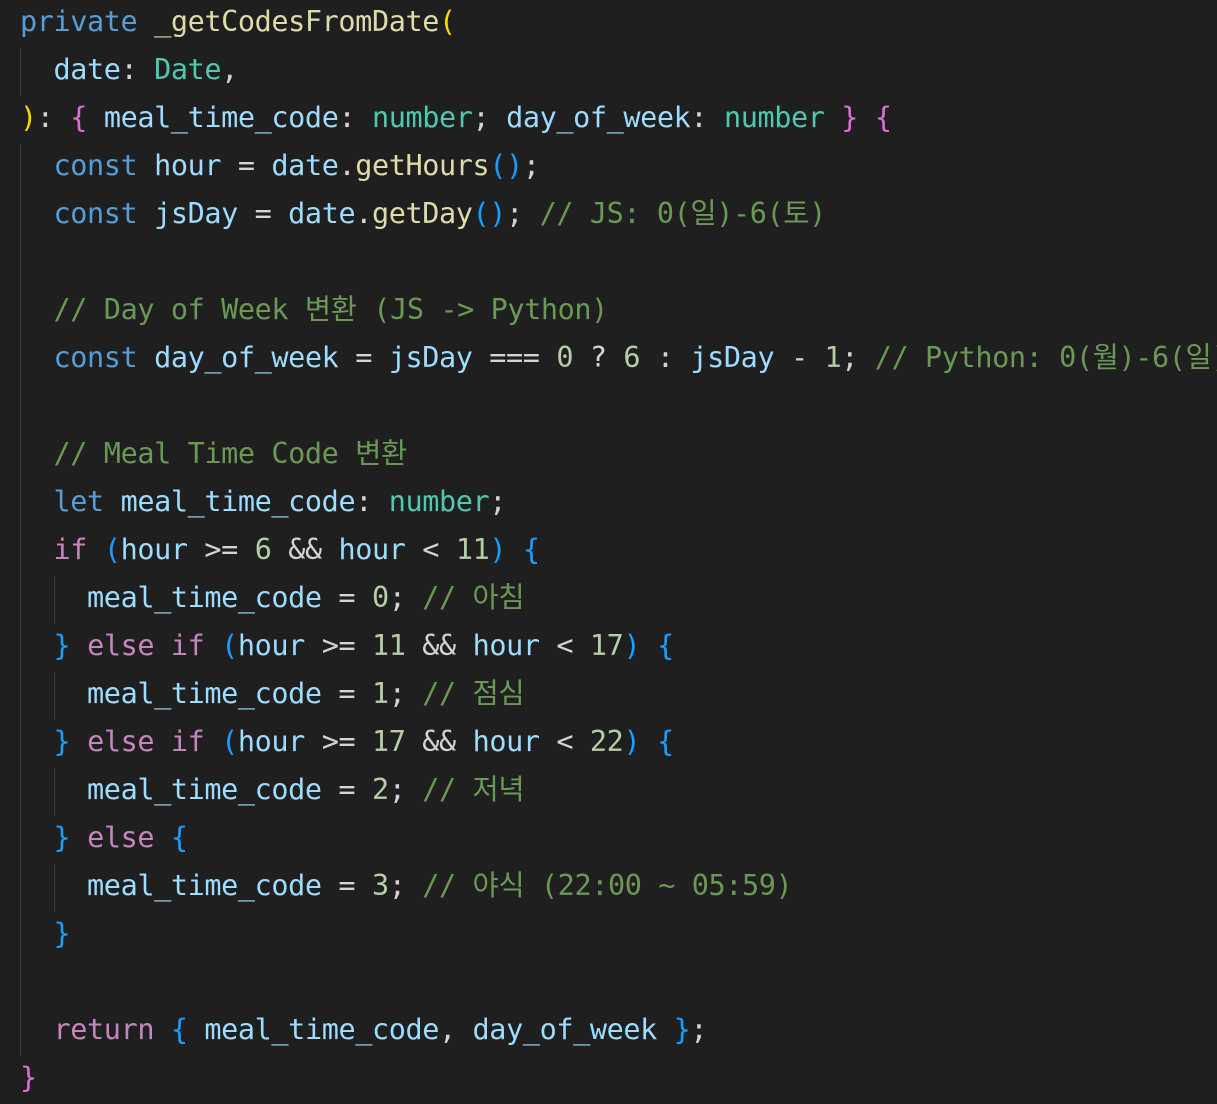 The image size is (1217, 1104). What do you see at coordinates (615, 312) in the screenshot?
I see `code-line: // Day of Week 변환 (JS -> Python)` at bounding box center [615, 312].